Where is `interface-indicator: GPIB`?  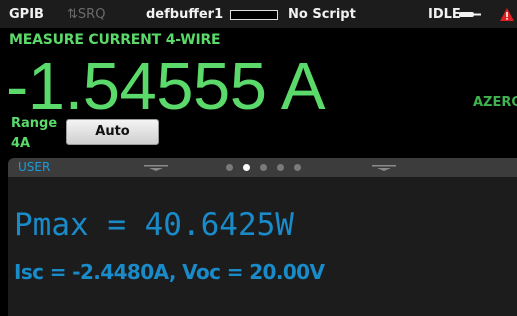 interface-indicator: GPIB is located at coordinates (26, 14).